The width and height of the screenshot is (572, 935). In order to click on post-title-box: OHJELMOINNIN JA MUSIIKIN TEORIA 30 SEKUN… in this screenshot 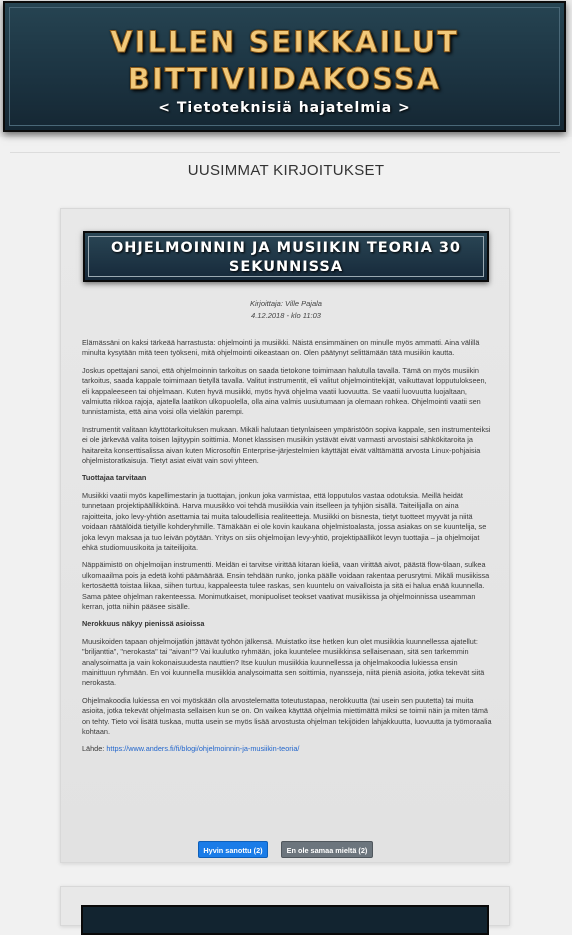, I will do `click(286, 256)`.